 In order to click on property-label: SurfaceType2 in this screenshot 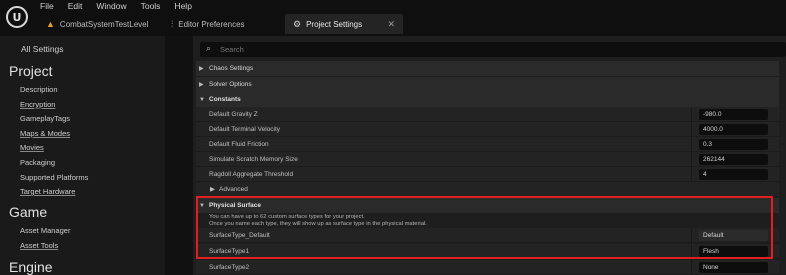, I will do `click(229, 267)`.